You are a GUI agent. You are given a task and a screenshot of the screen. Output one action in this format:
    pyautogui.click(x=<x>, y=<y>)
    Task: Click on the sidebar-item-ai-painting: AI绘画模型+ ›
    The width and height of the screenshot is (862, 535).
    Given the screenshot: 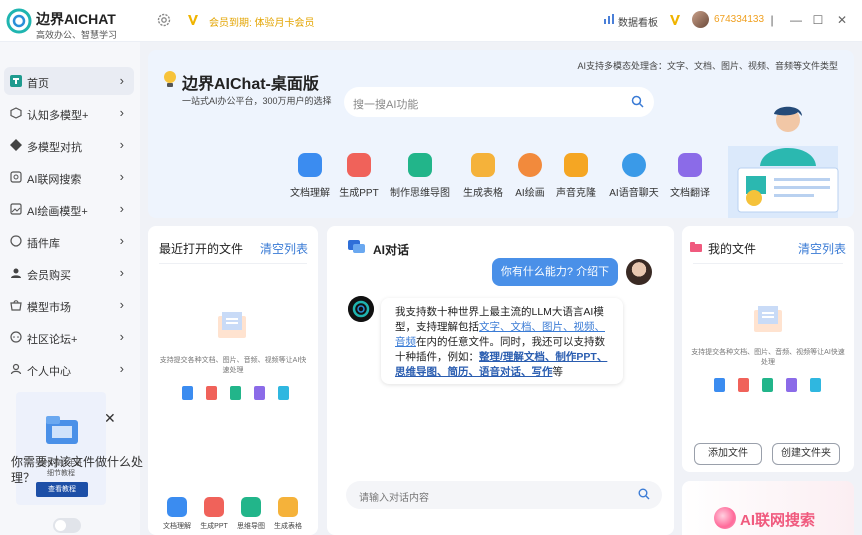 What is the action you would take?
    pyautogui.click(x=69, y=209)
    